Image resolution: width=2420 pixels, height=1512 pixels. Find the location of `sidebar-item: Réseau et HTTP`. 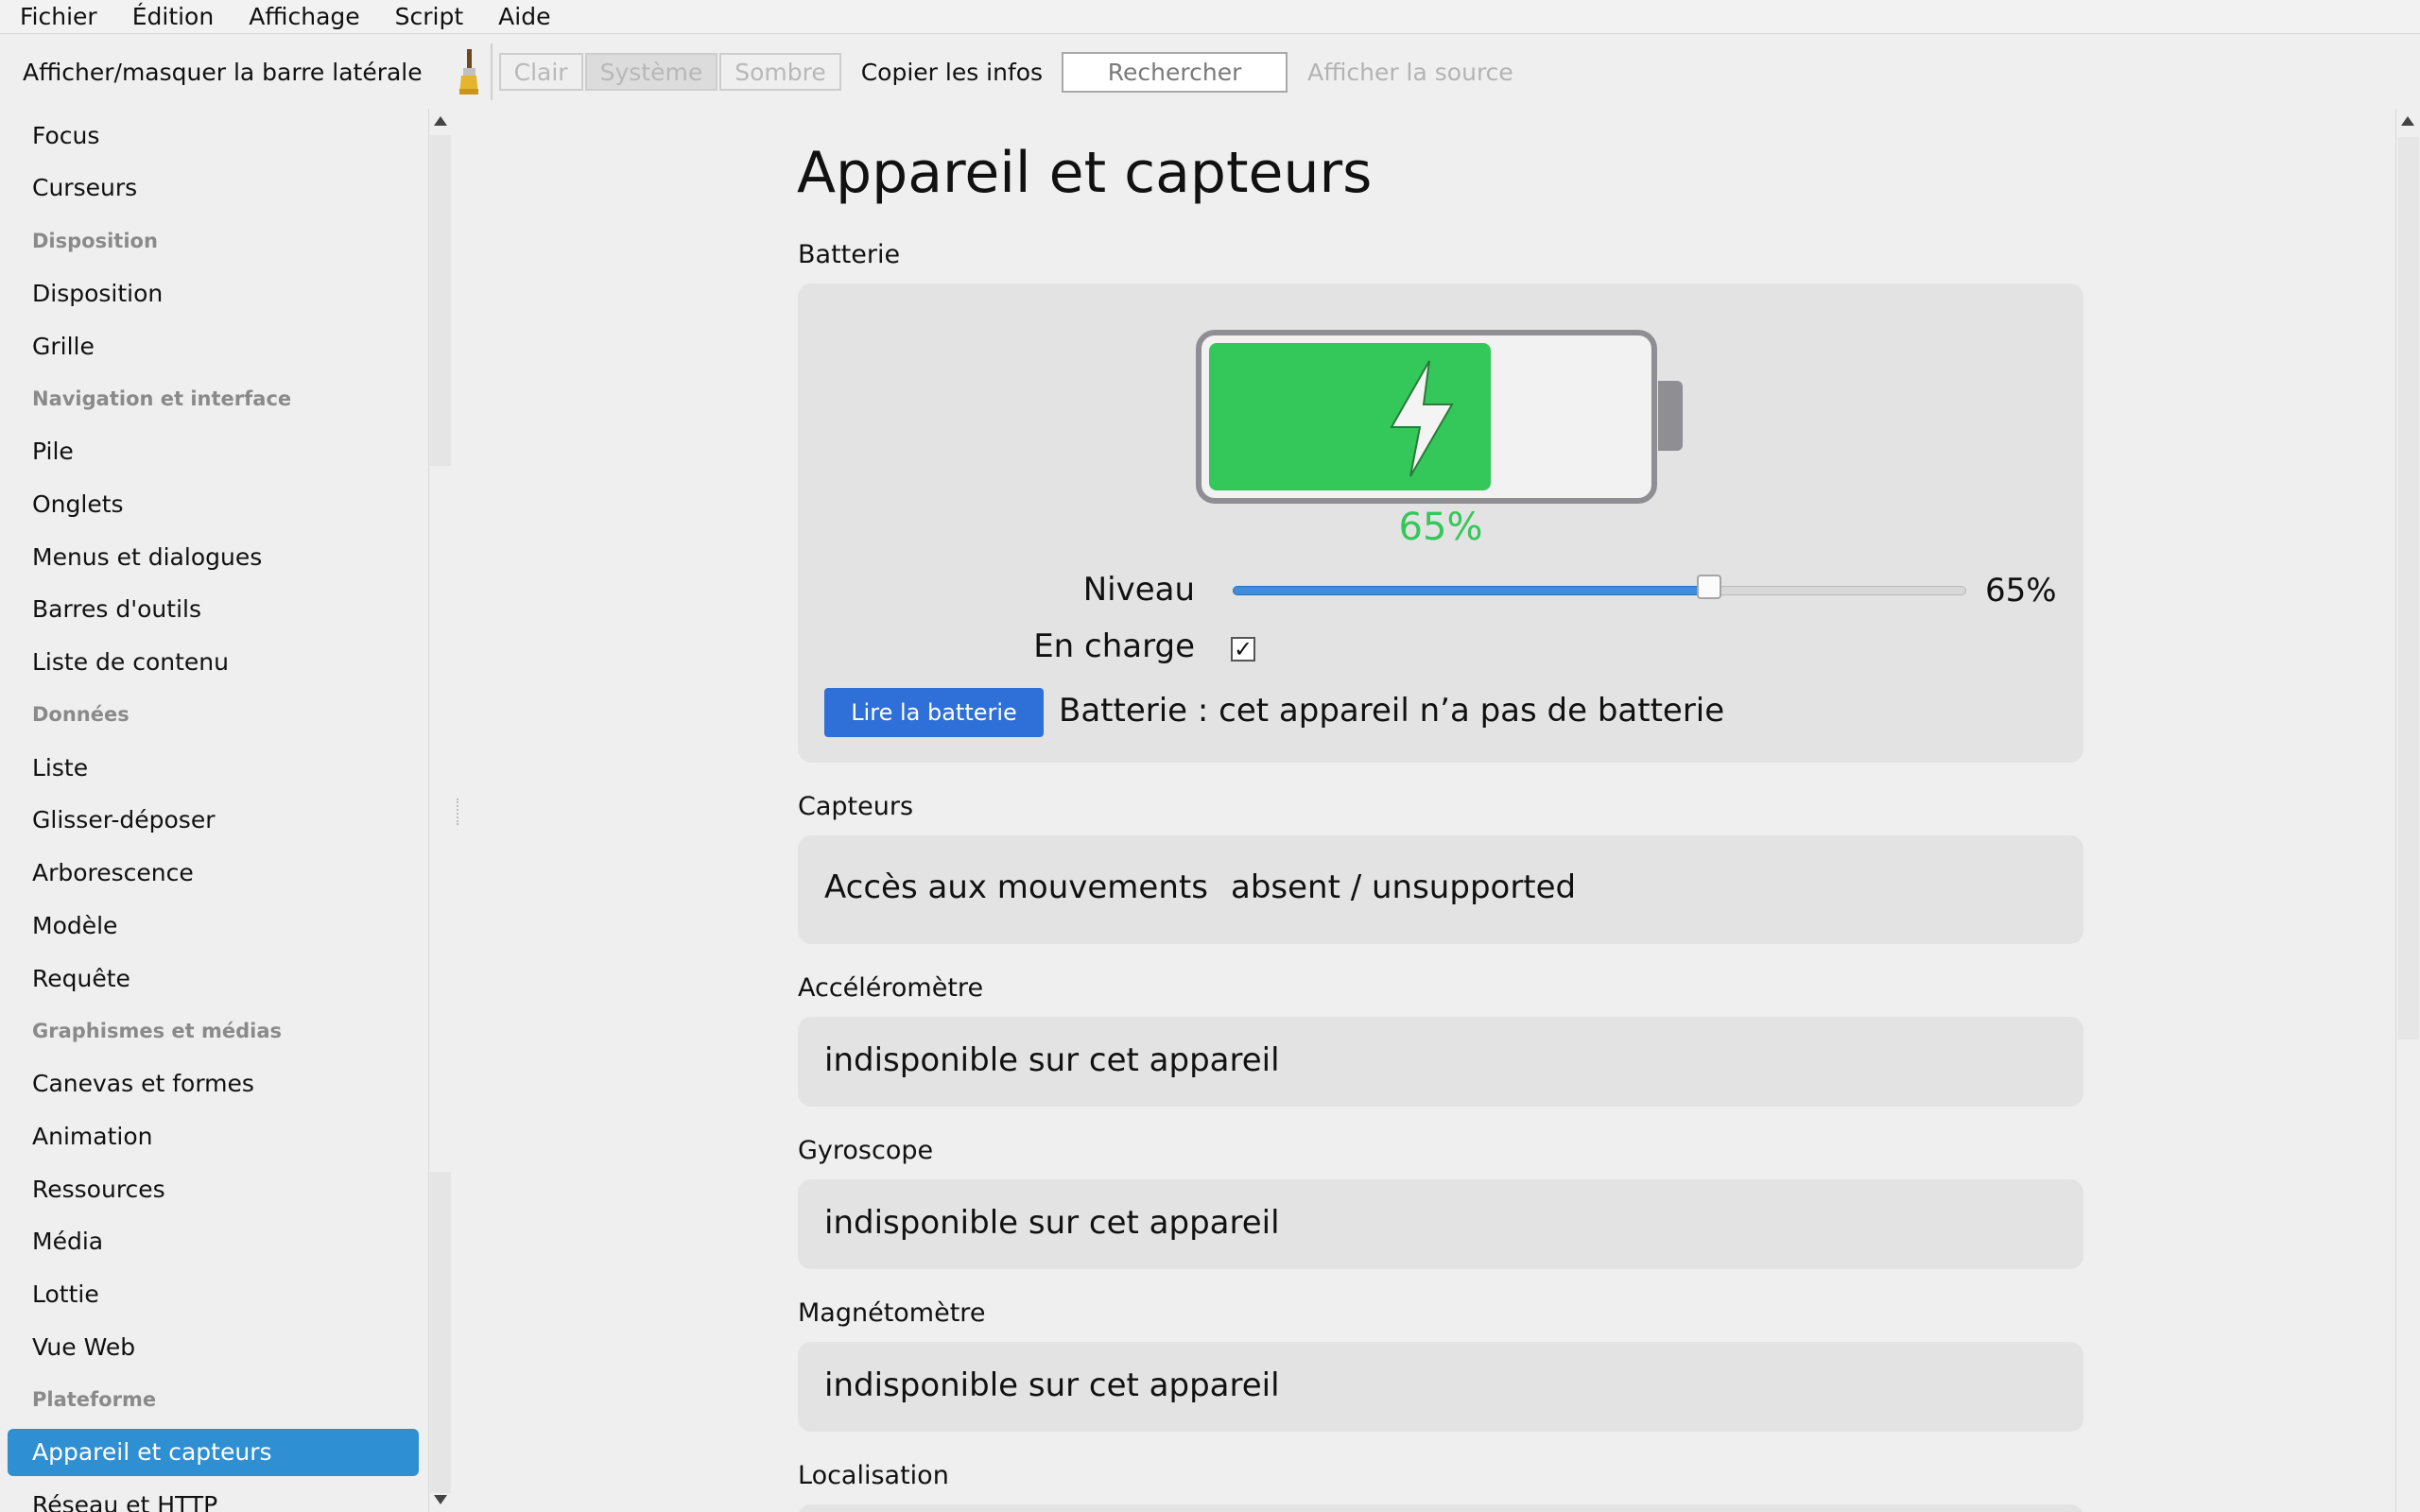

sidebar-item: Réseau et HTTP is located at coordinates (213, 1497).